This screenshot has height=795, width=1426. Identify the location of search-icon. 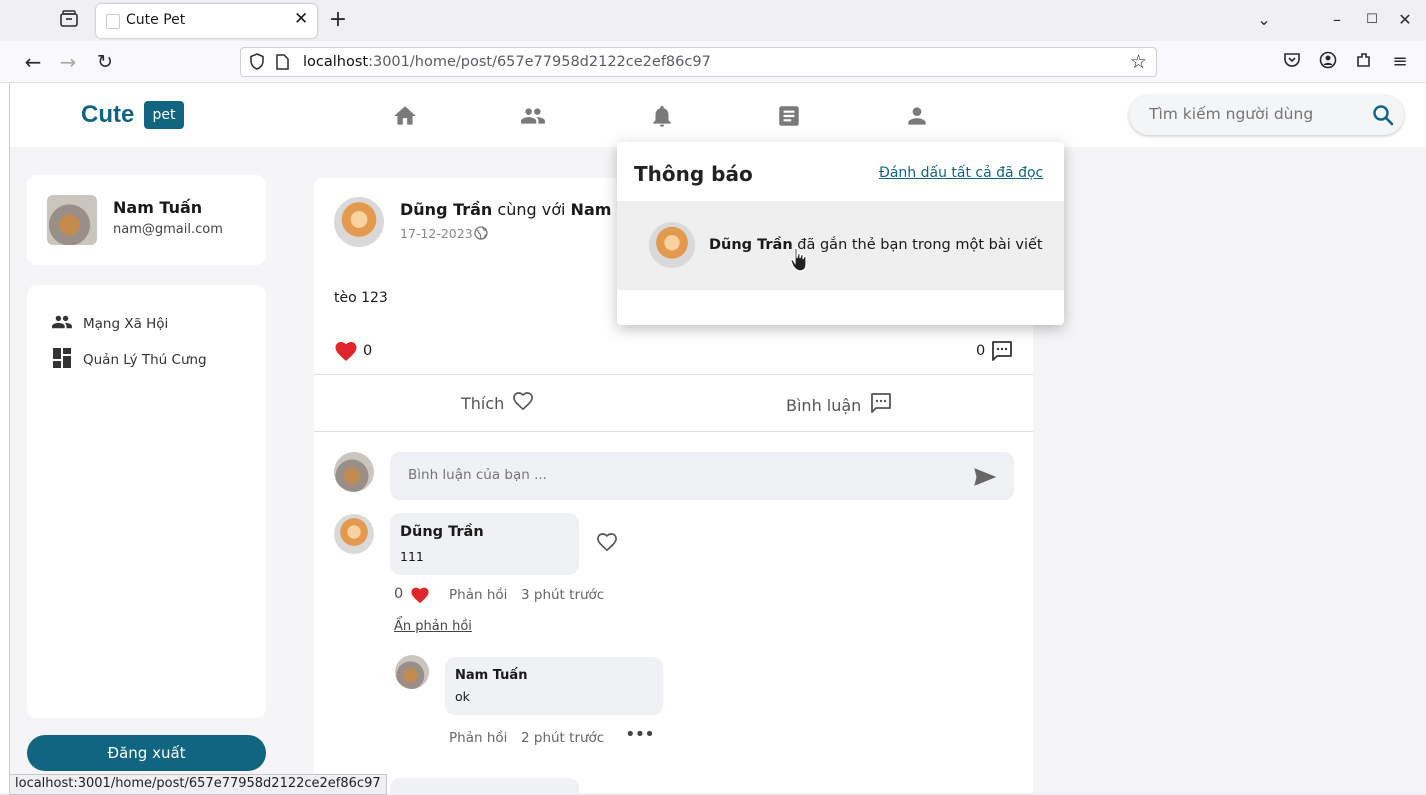
(1383, 117).